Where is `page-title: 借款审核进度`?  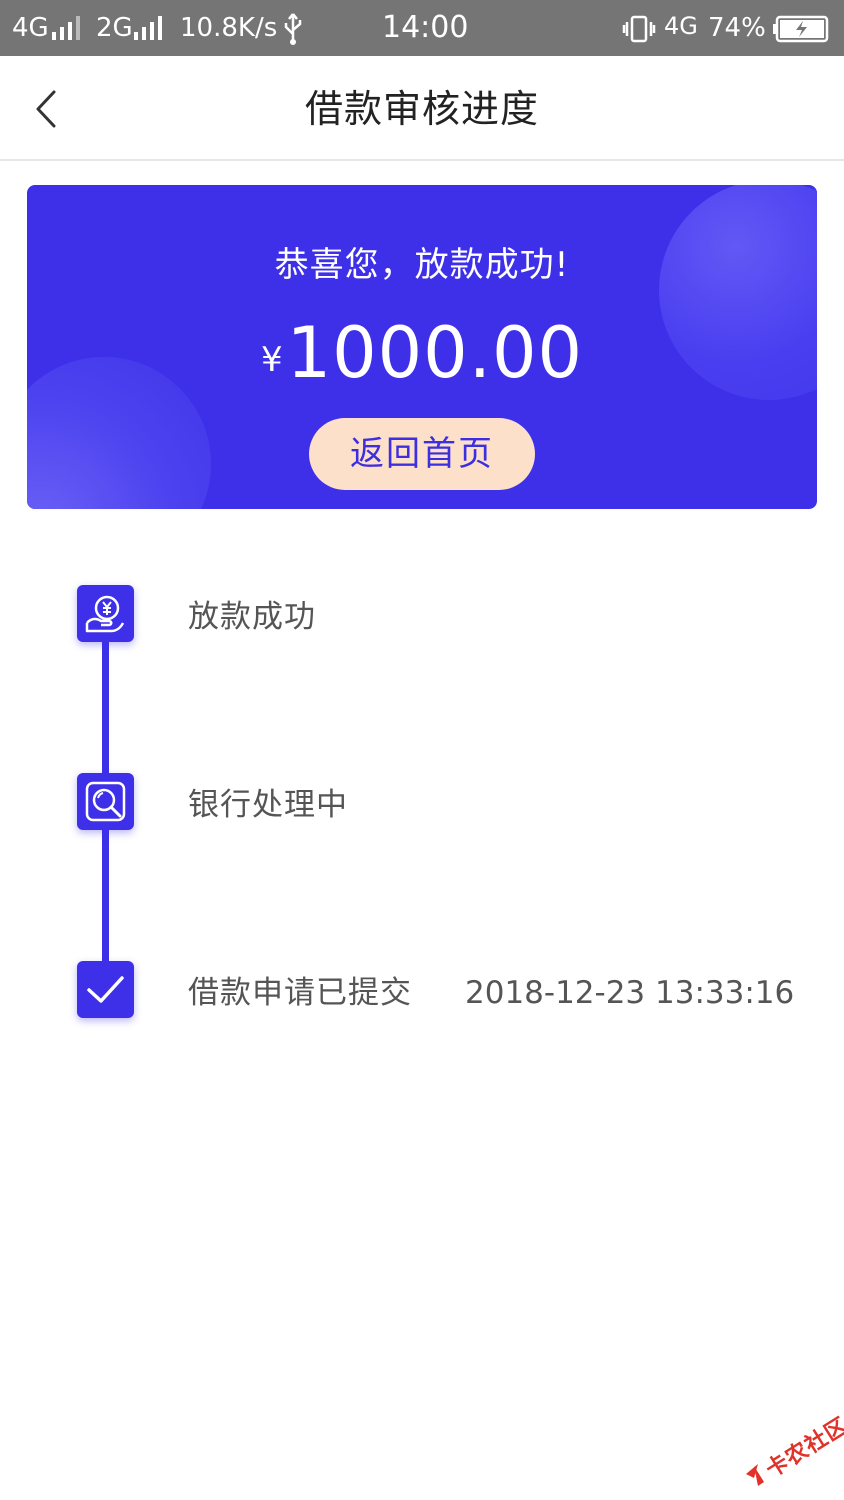 page-title: 借款审核进度 is located at coordinates (421, 109).